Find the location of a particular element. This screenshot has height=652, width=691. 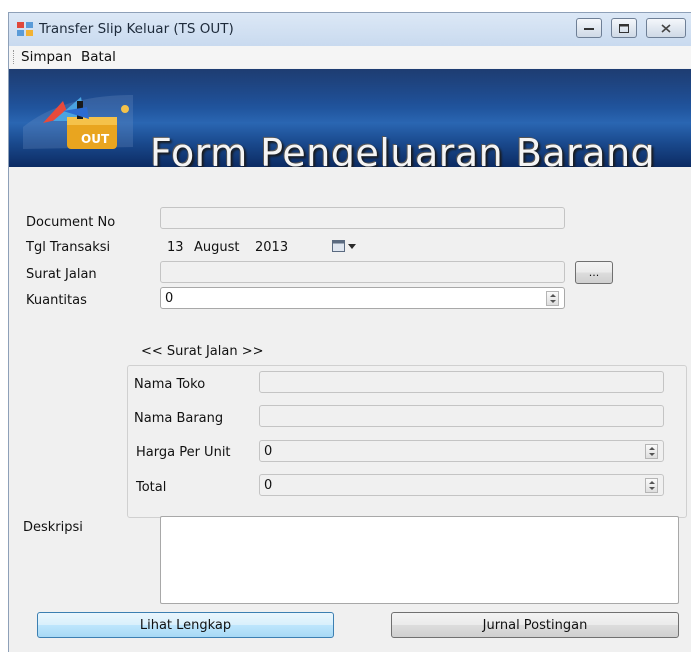

harga-per-unit-input: 0 is located at coordinates (461, 451).